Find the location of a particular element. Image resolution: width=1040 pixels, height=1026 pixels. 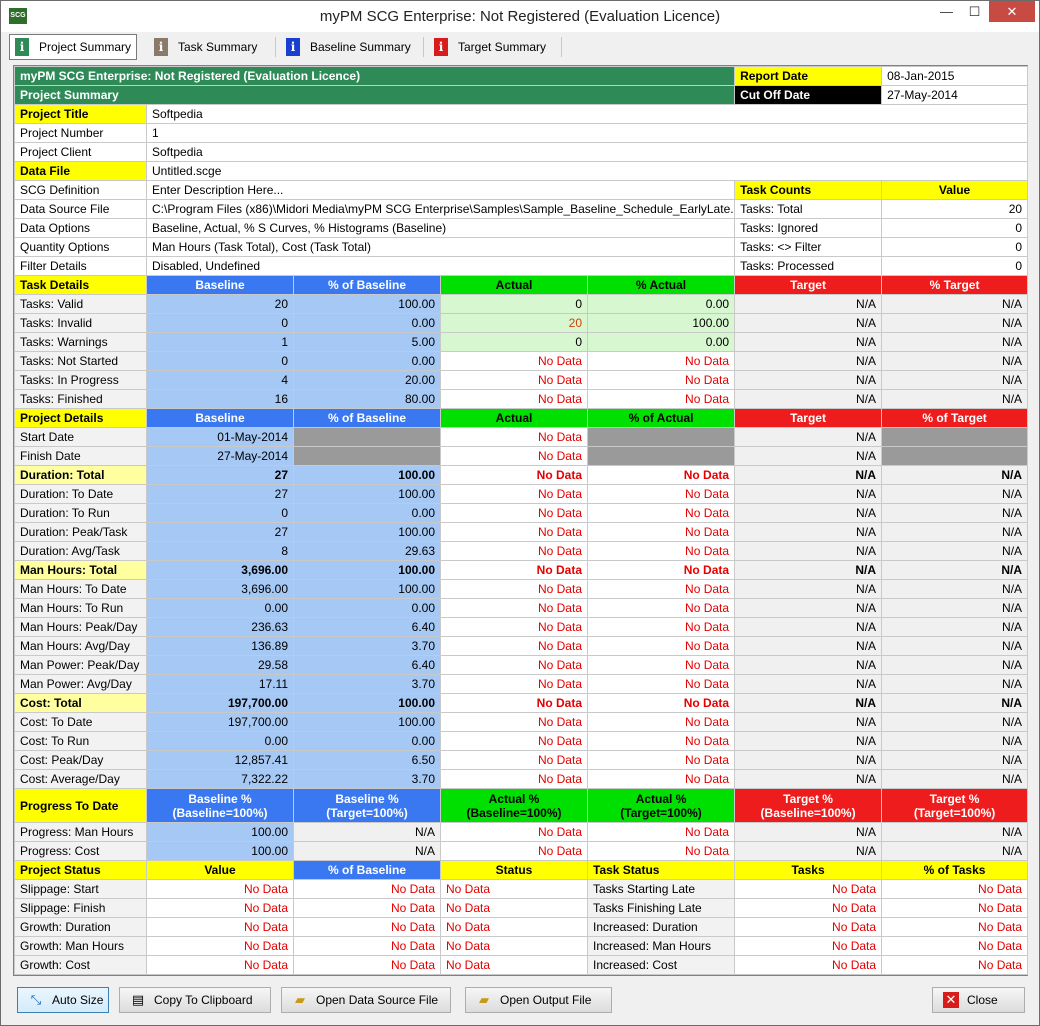

baseline-value: 100.00 is located at coordinates (220, 851).